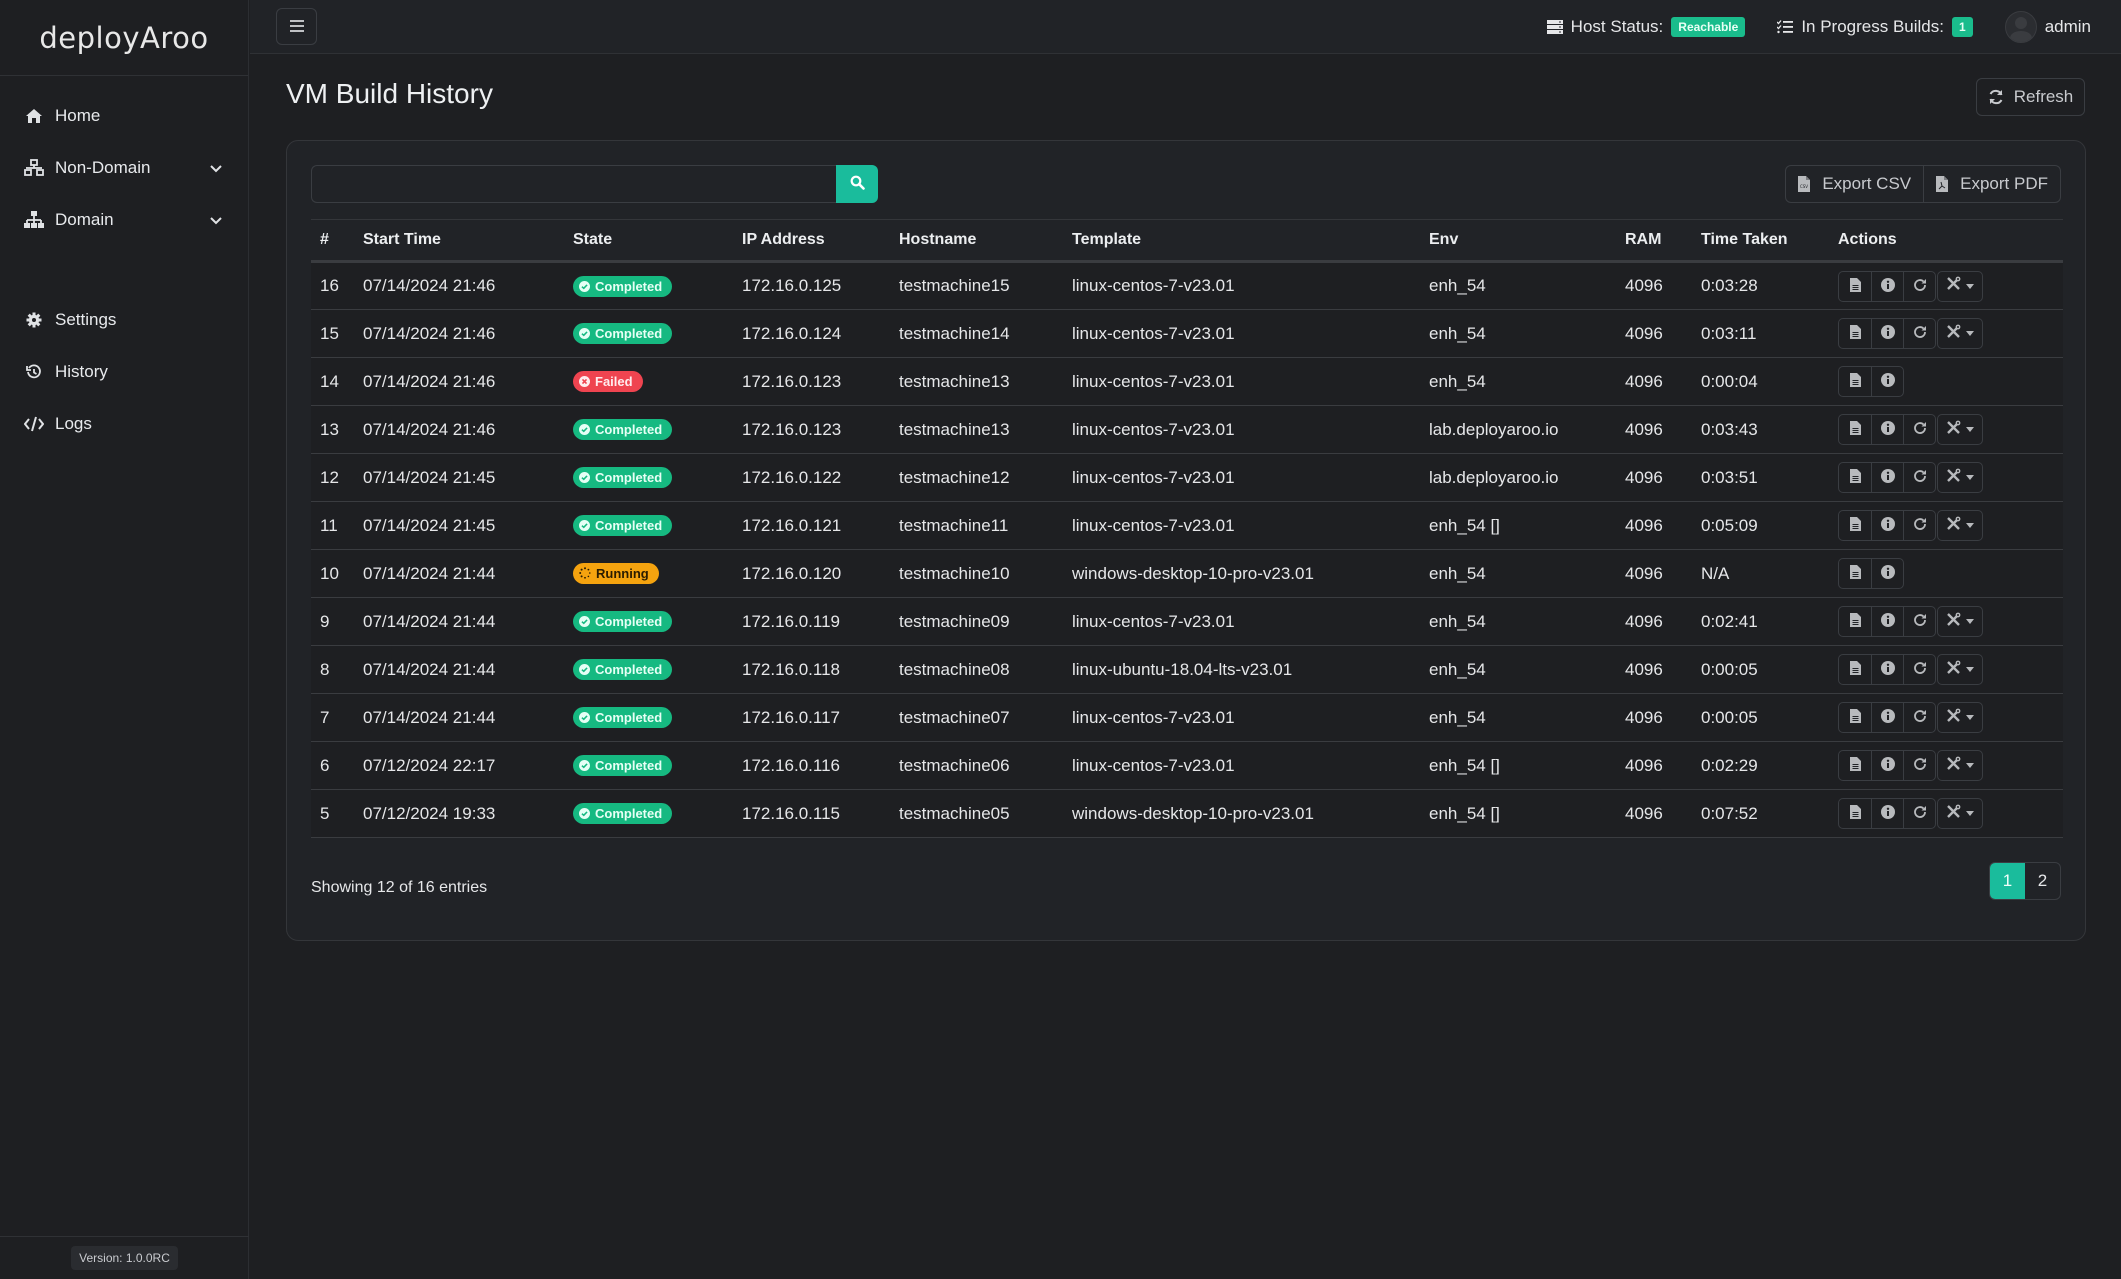 Image resolution: width=2121 pixels, height=1279 pixels. I want to click on in-progress-count-badge: 1, so click(1962, 26).